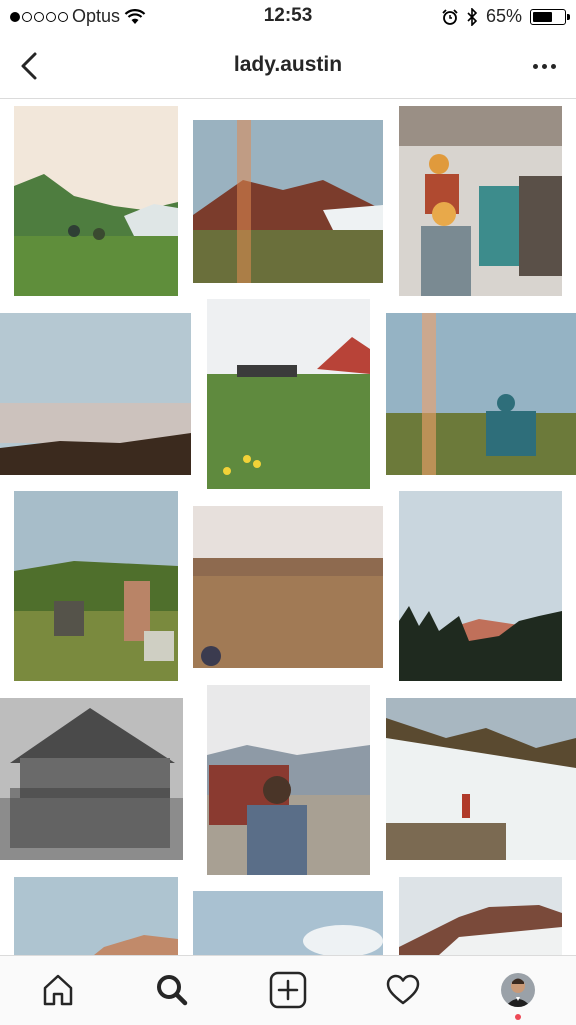  I want to click on more-options-button, so click(544, 66).